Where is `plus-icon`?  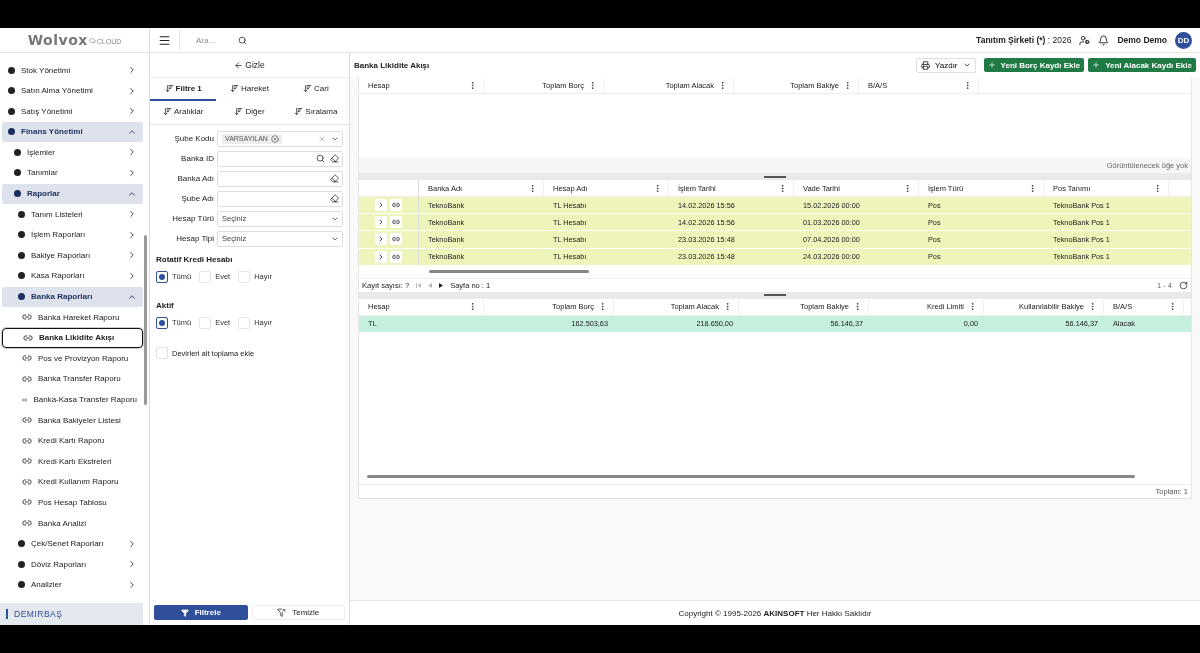
plus-icon is located at coordinates (1096, 65).